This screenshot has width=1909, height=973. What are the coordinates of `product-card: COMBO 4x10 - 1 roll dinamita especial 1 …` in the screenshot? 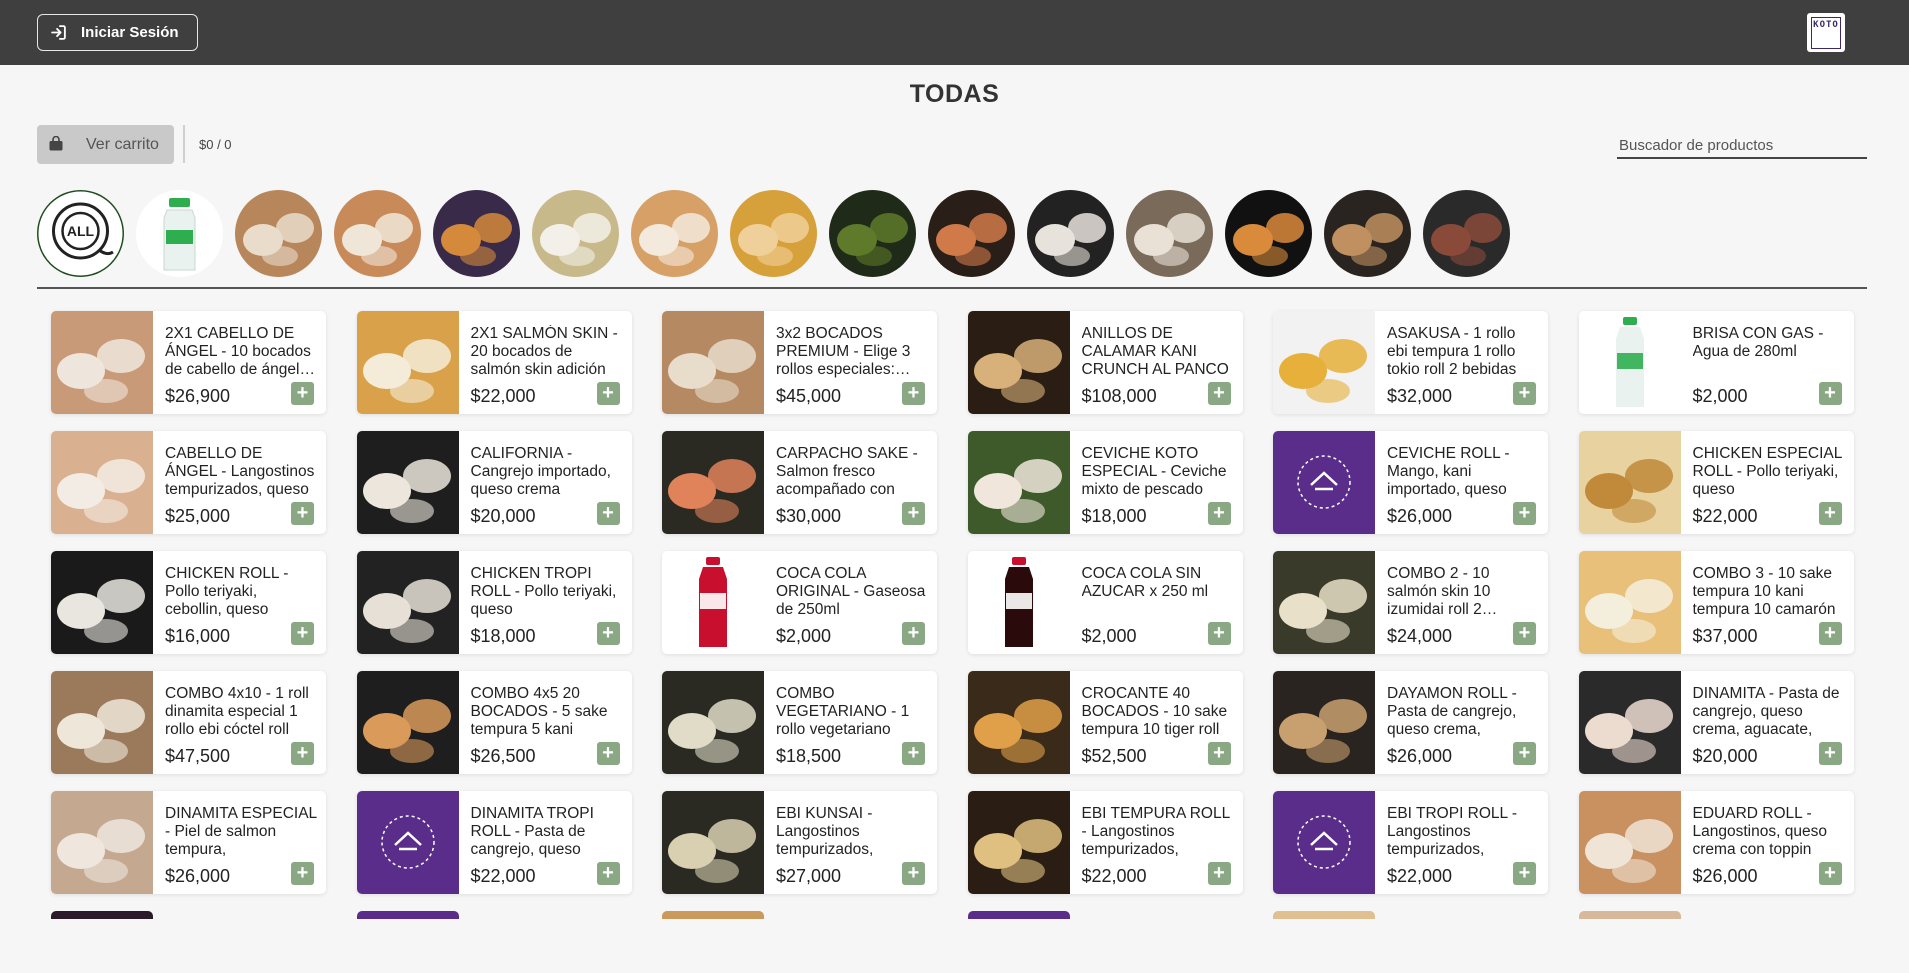 It's located at (188, 722).